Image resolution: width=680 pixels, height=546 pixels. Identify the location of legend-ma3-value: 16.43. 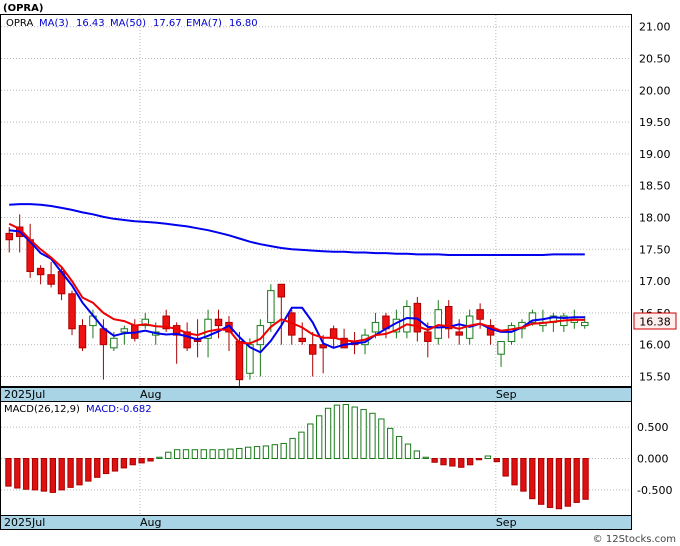
(90, 23).